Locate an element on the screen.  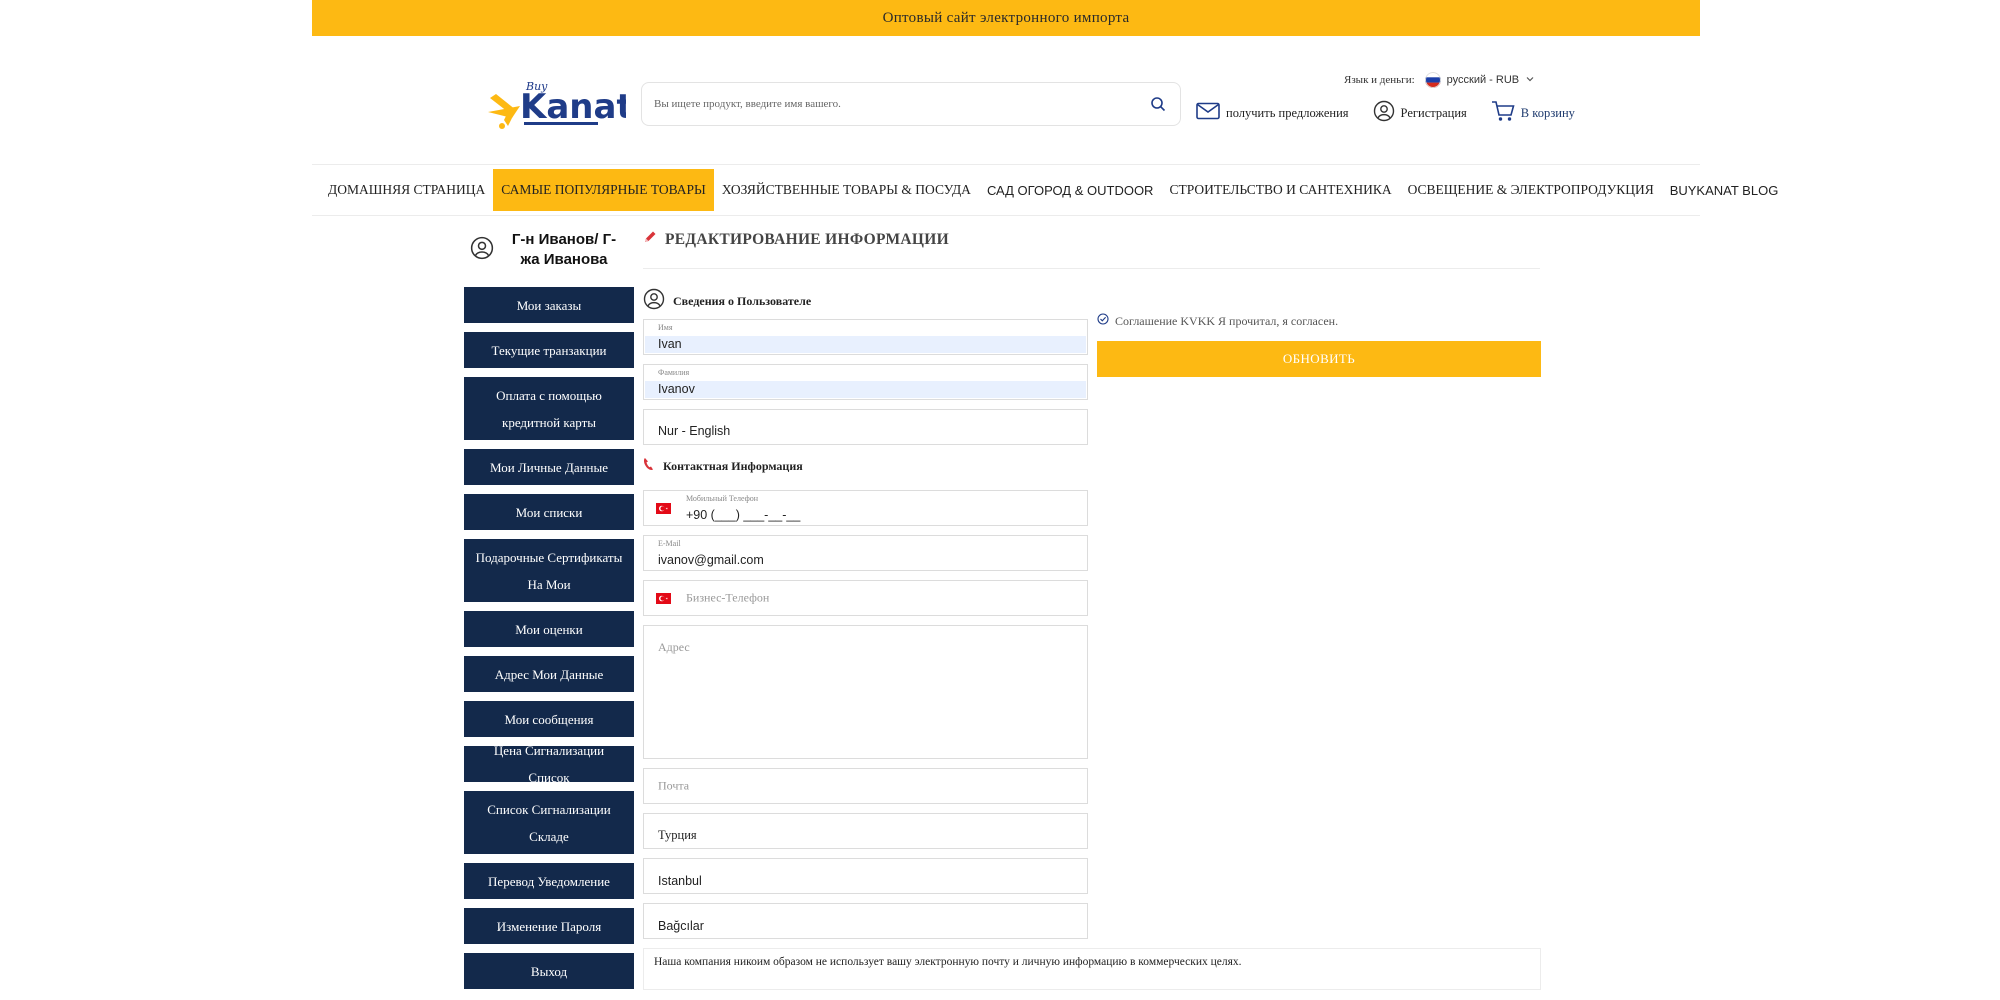
section-contact-info: Контактная Информация is located at coordinates (723, 466).